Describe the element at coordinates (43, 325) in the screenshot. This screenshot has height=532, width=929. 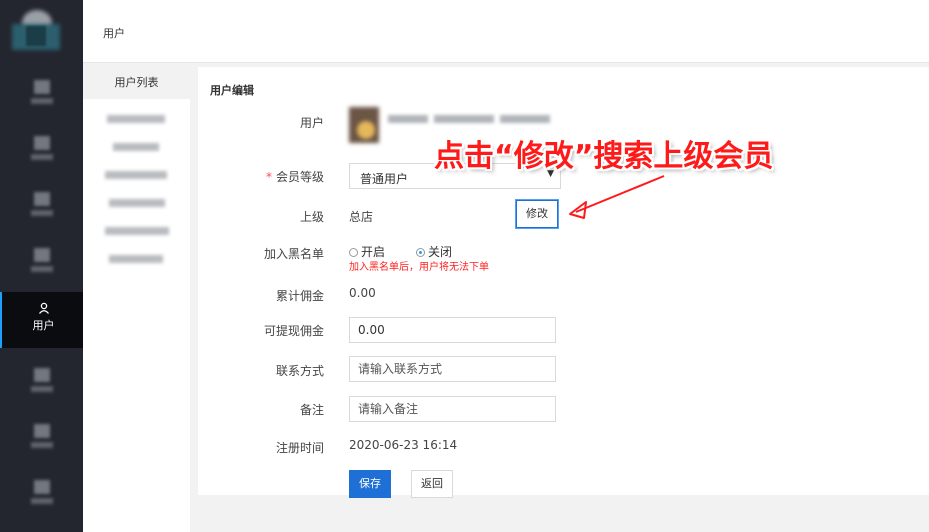
I see `nav-item-user-label: 用户` at that location.